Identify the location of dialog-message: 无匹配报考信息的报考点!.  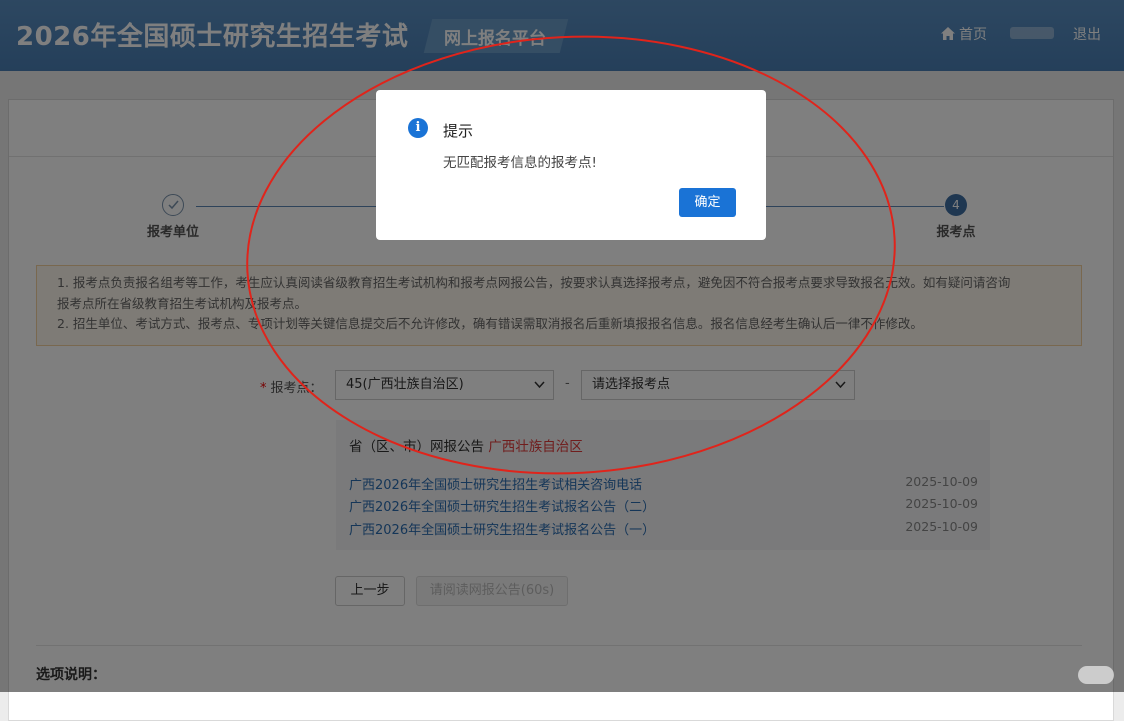
(520, 163).